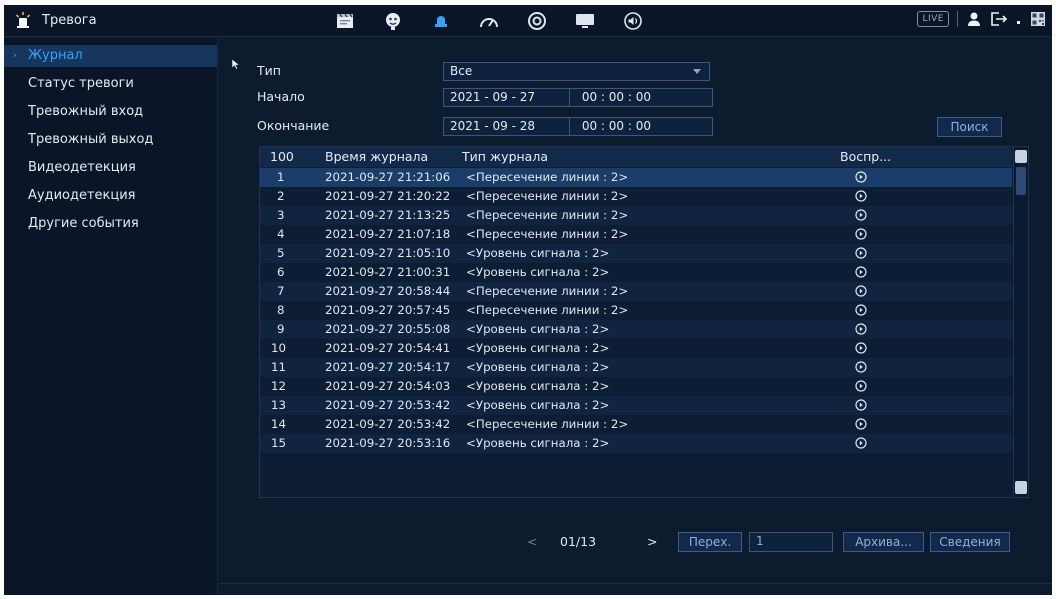 This screenshot has width=1056, height=599. I want to click on sidebar-item-label: Другие события, so click(83, 223).